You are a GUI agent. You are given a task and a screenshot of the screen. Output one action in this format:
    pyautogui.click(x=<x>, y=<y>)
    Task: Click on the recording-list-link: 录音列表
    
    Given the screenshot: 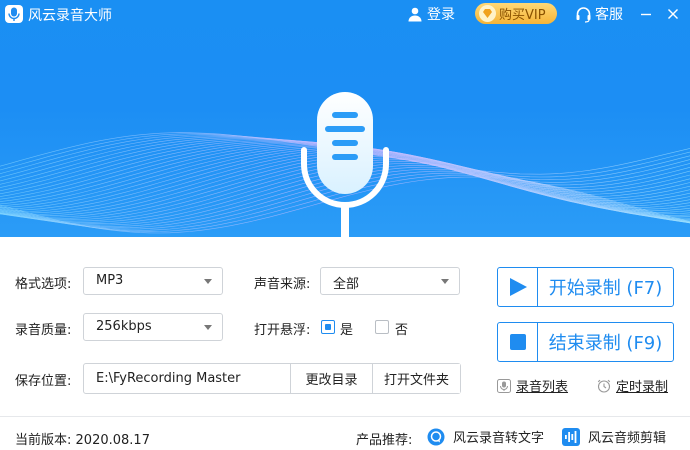 What is the action you would take?
    pyautogui.click(x=532, y=385)
    